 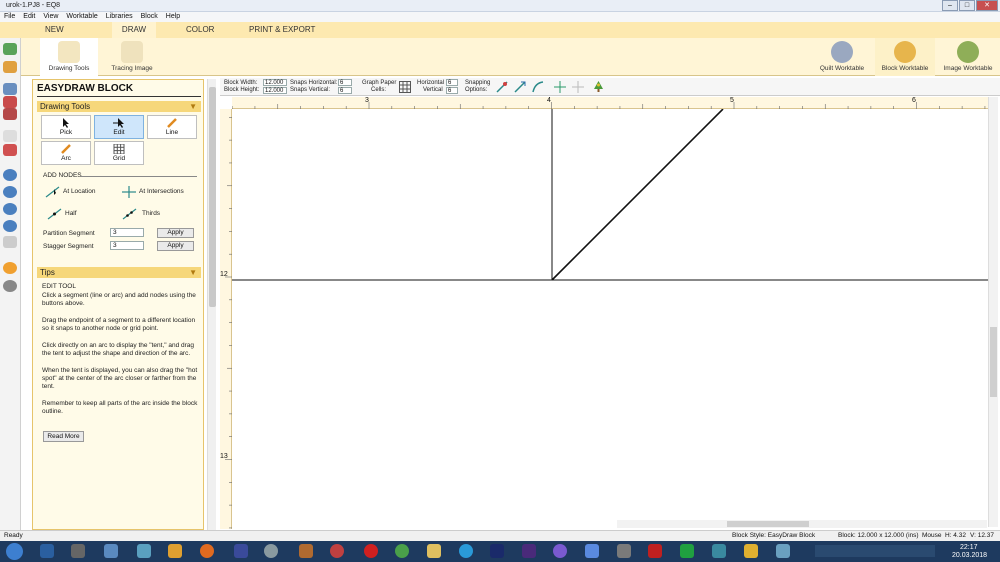 What do you see at coordinates (29, 17) in the screenshot?
I see `menu-edit: Edit` at bounding box center [29, 17].